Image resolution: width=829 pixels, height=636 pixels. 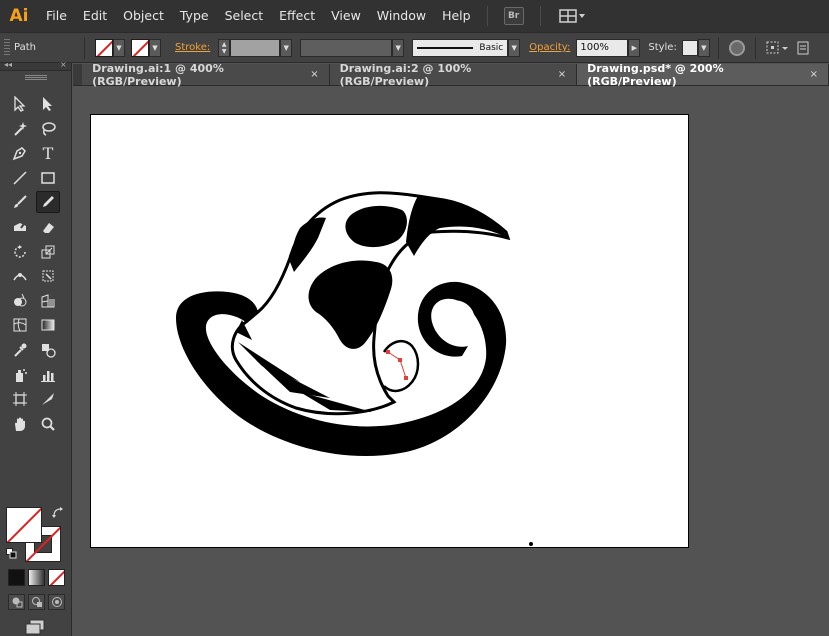 I want to click on panel-menu-icon, so click(x=803, y=48).